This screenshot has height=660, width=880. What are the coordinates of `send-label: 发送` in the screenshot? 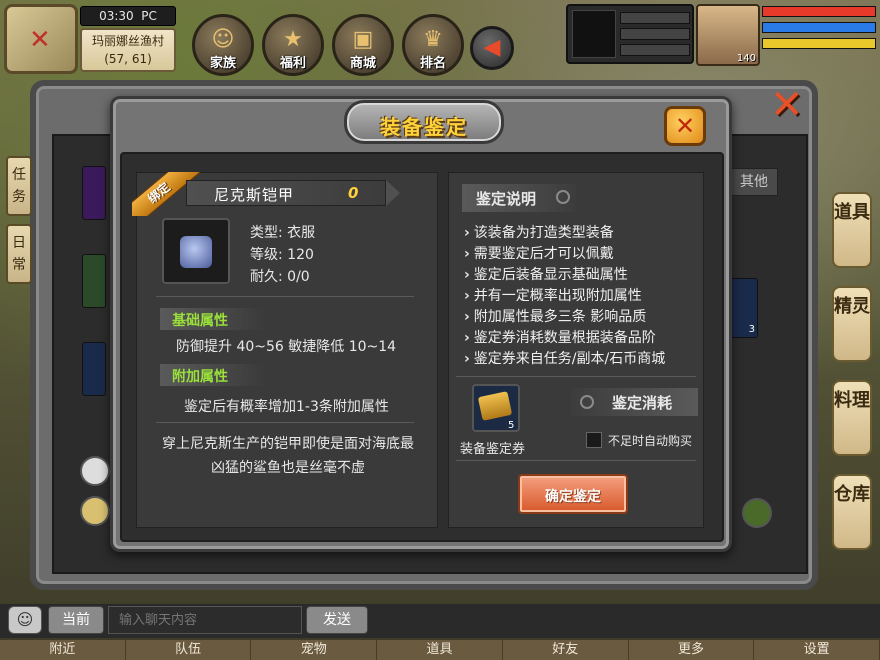 It's located at (337, 620).